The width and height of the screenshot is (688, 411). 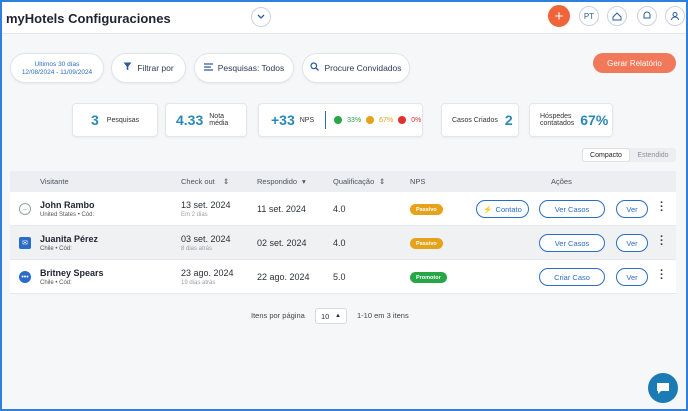 I want to click on checkout-relative: 8 dias atrás, so click(x=197, y=249).